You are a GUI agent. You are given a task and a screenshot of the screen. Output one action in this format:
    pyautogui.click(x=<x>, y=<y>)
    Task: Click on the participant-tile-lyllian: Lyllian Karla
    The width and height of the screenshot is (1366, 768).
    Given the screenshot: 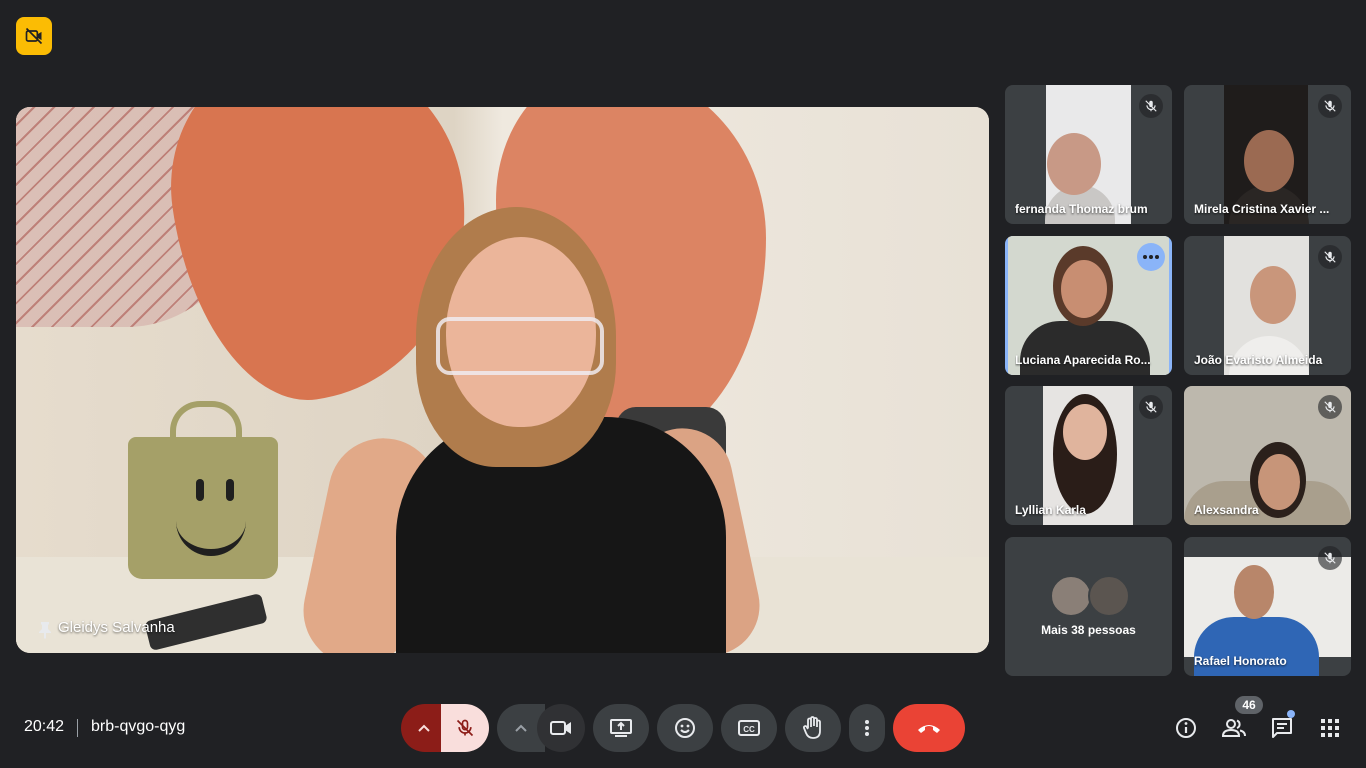 What is the action you would take?
    pyautogui.click(x=1088, y=455)
    